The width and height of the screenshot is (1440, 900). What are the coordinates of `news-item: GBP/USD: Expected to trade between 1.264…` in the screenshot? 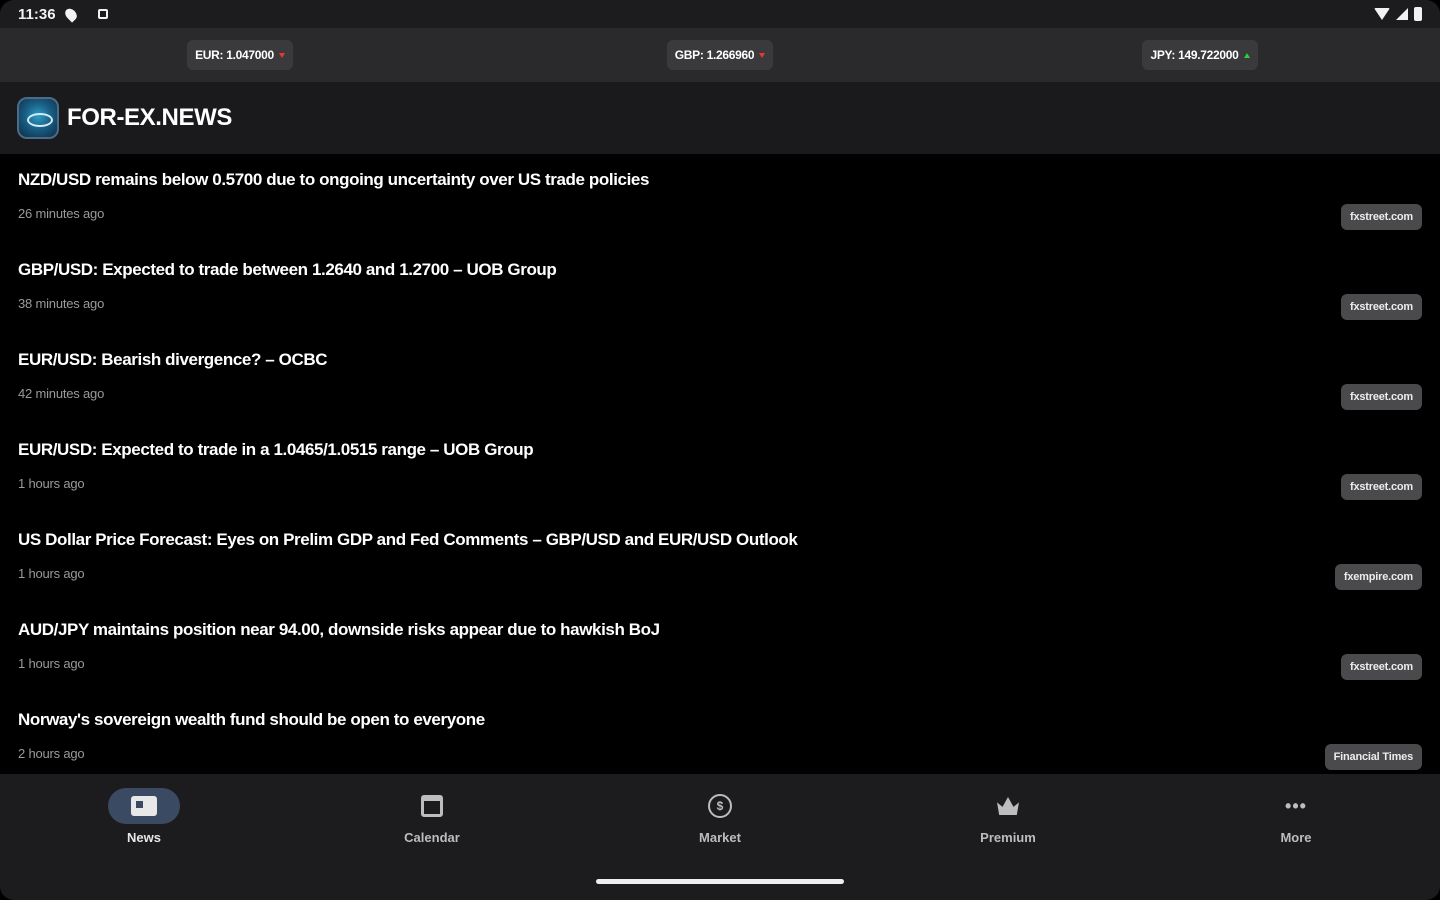 It's located at (720, 289).